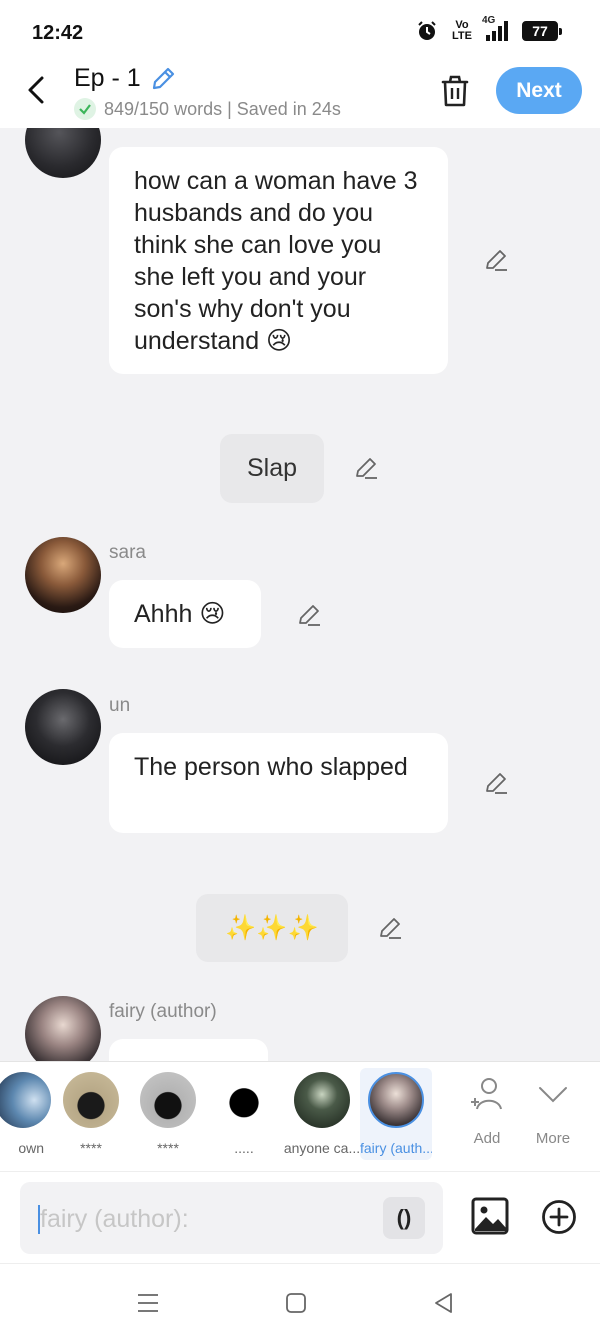 The image size is (600, 1337). Describe the element at coordinates (37, 90) in the screenshot. I see `back-icon` at that location.